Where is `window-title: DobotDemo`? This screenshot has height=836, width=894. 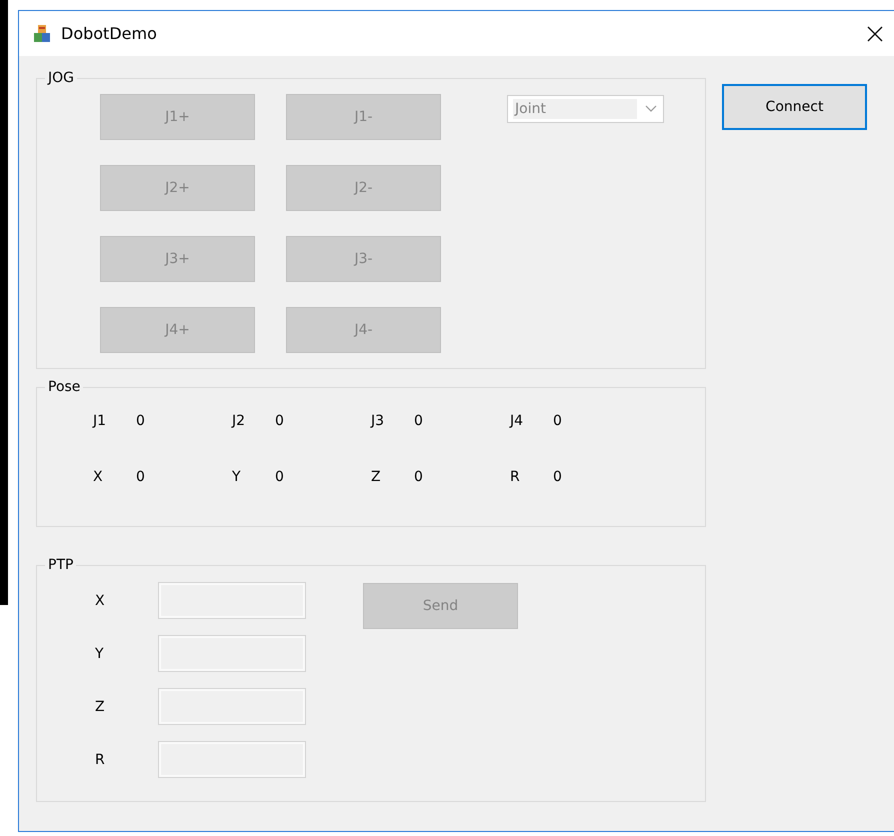
window-title: DobotDemo is located at coordinates (109, 33).